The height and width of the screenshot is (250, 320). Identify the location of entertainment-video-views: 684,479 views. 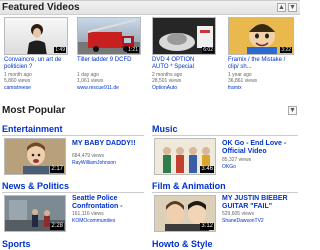
(88, 156).